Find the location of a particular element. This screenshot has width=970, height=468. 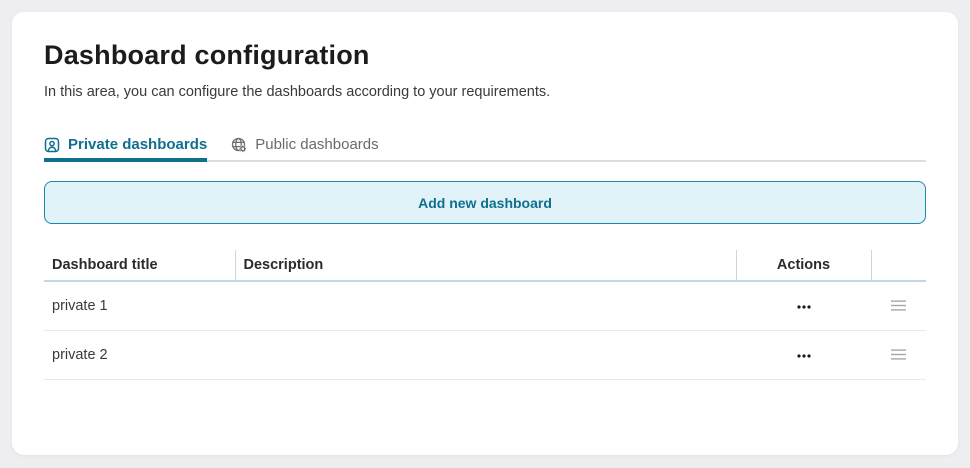

add-new-dashboard-button: Add new dashboard is located at coordinates (485, 202).